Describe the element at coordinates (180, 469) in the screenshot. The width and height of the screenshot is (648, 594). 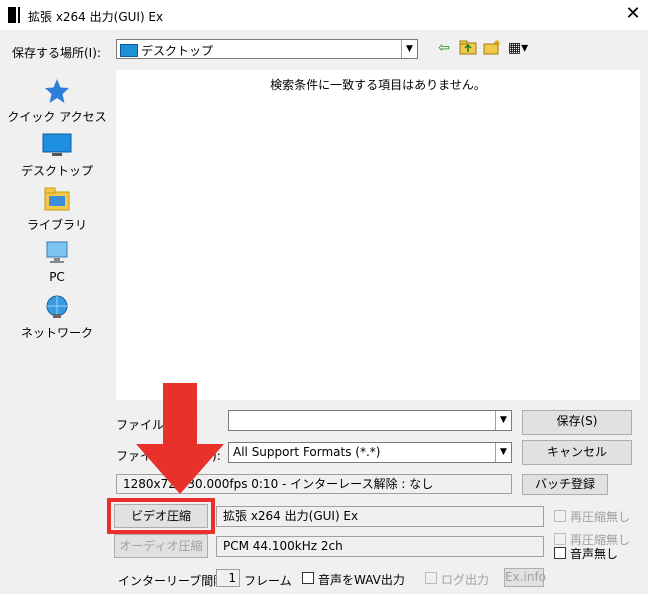
I see `annotation-arrowhead-icon` at that location.